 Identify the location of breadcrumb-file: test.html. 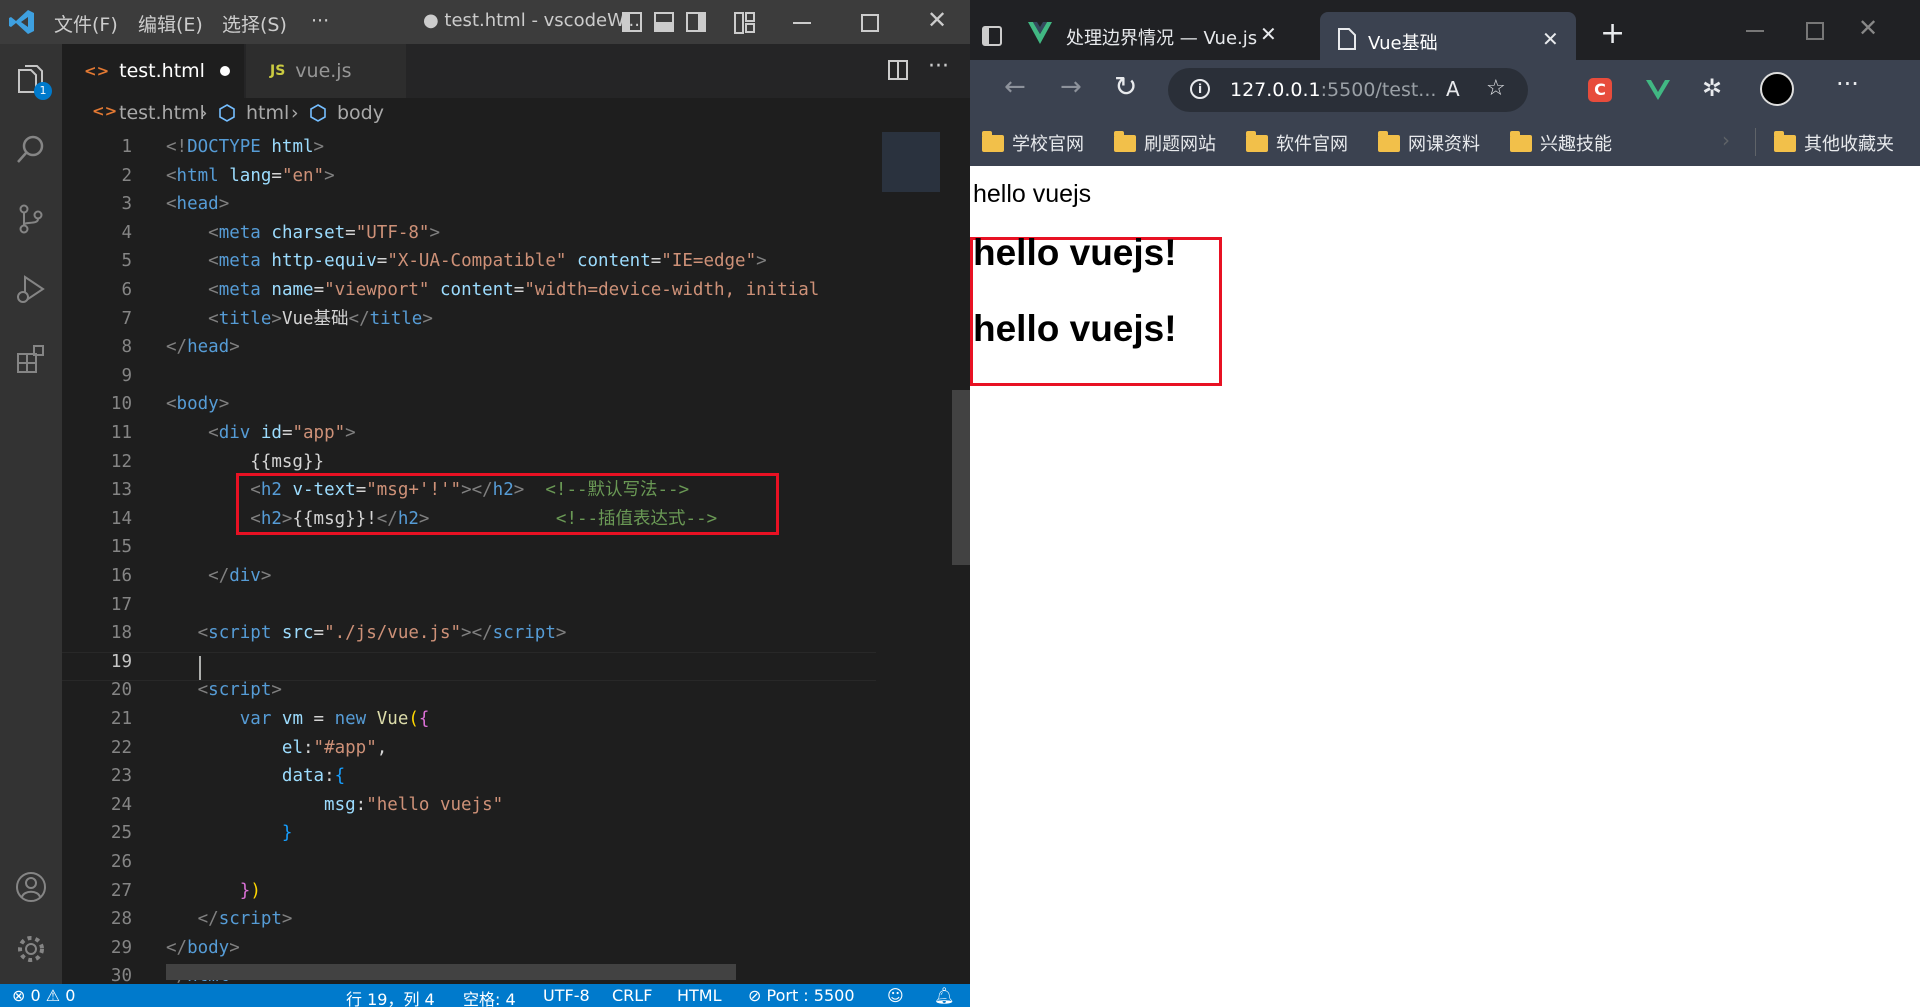
(162, 113).